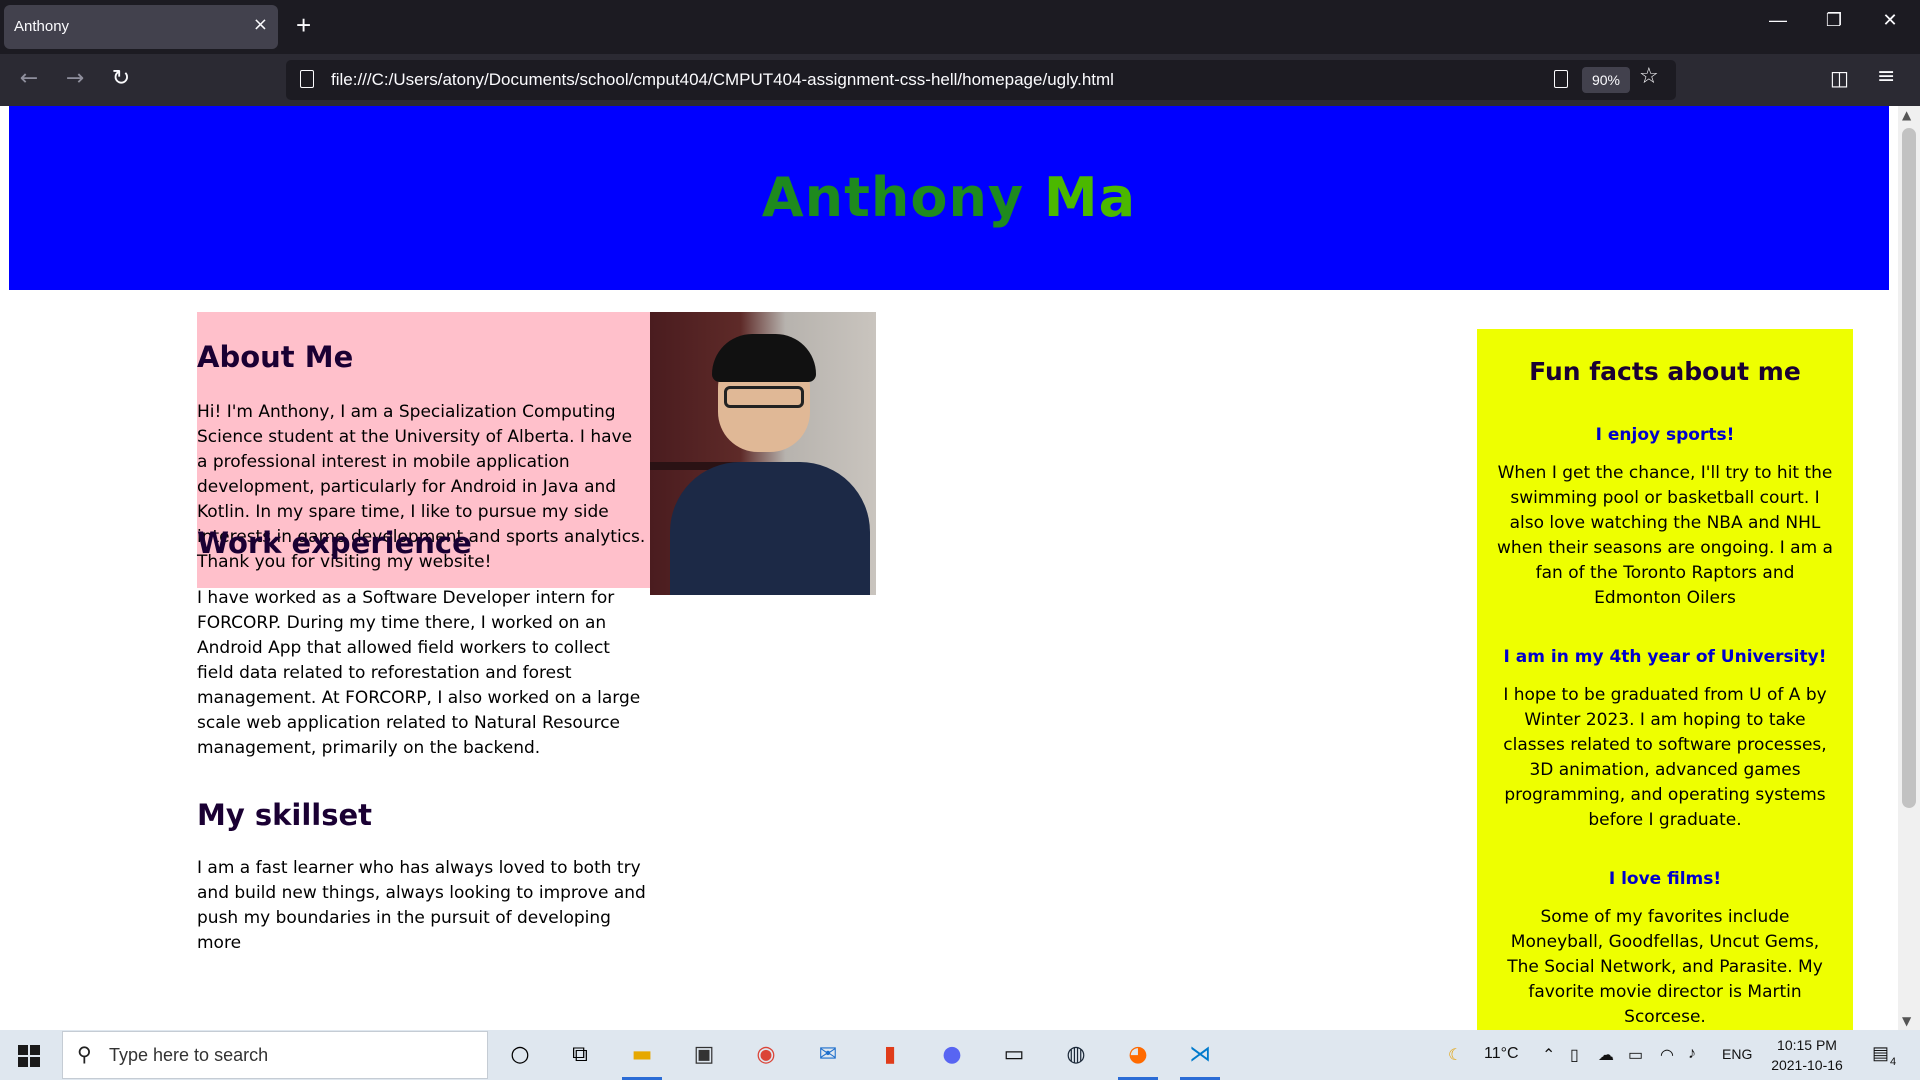 This screenshot has height=1080, width=1920. Describe the element at coordinates (766, 1055) in the screenshot. I see `chrome-icon: ◉` at that location.